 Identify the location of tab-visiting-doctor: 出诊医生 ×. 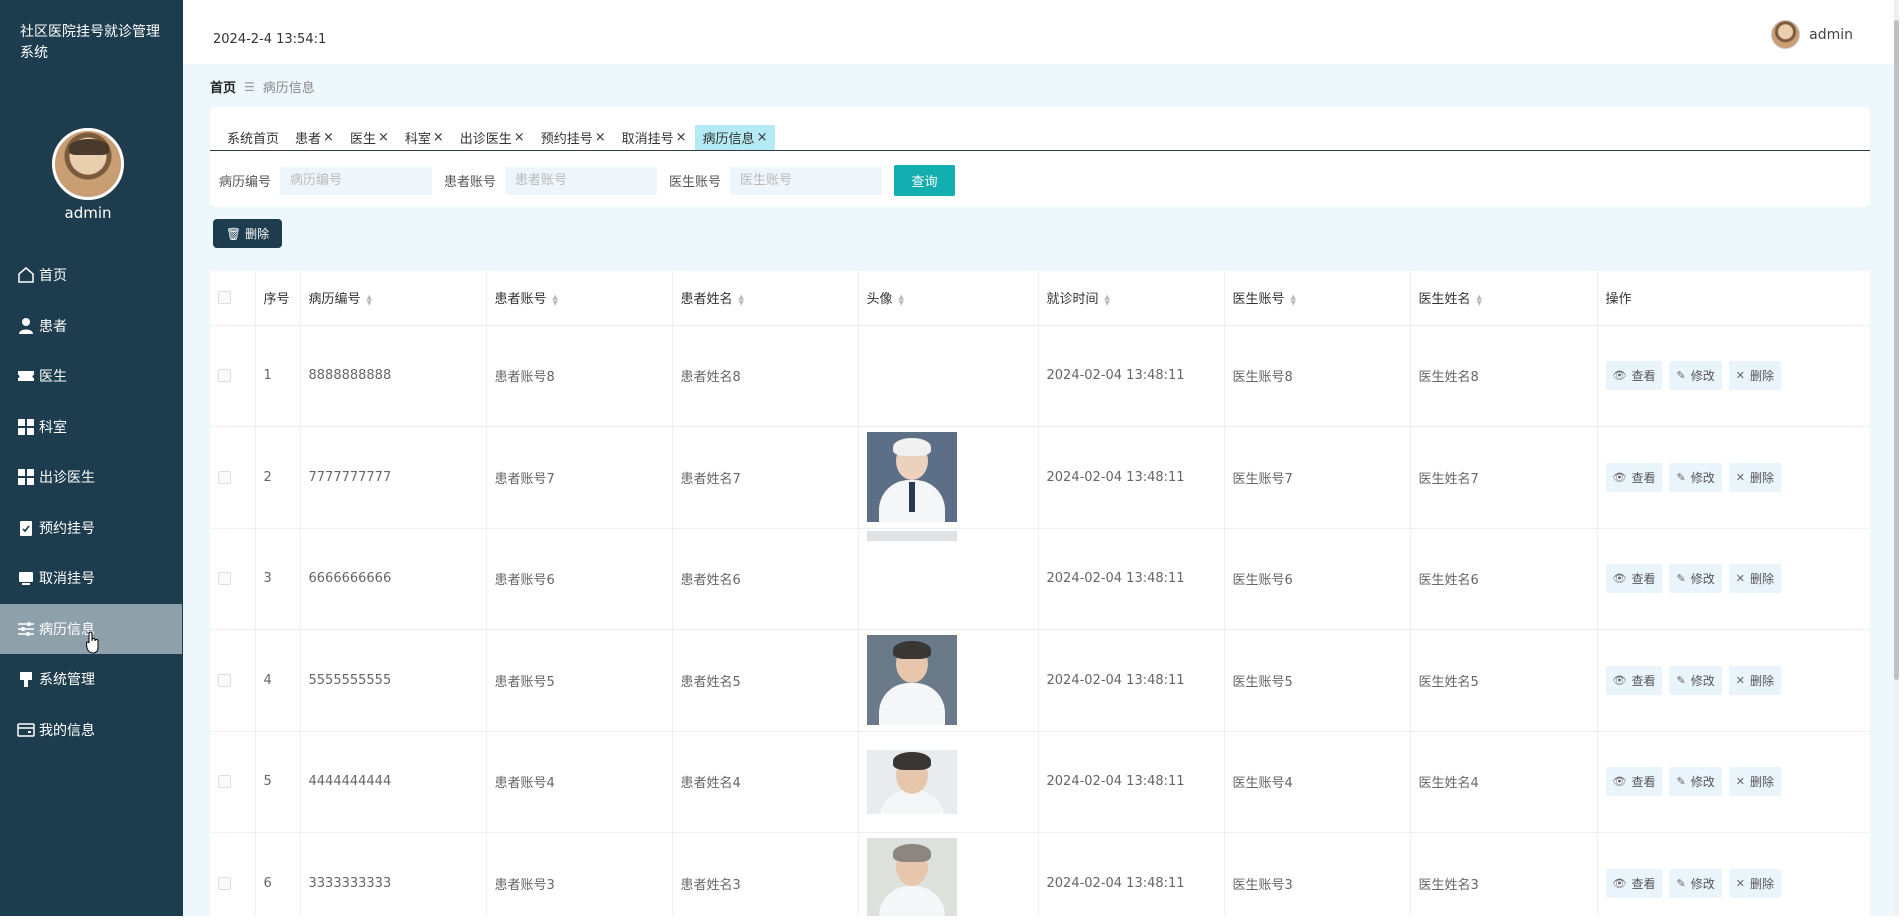
(492, 137).